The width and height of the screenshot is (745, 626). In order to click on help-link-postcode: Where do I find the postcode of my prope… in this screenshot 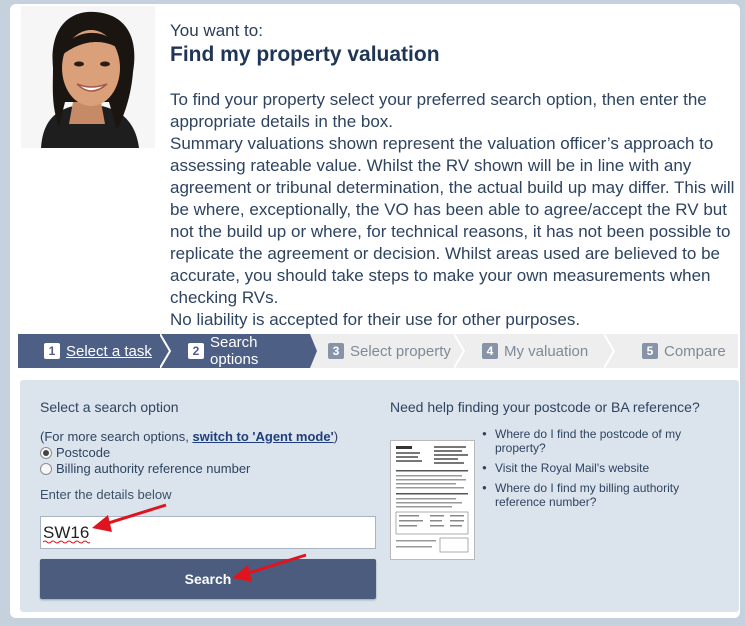, I will do `click(602, 441)`.